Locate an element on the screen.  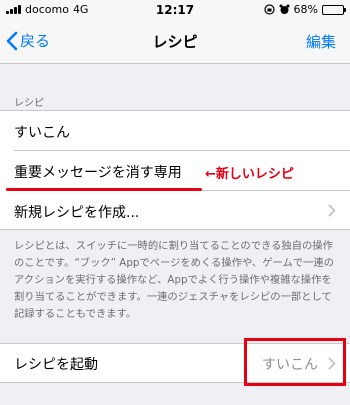
page-title: レシピ is located at coordinates (175, 42).